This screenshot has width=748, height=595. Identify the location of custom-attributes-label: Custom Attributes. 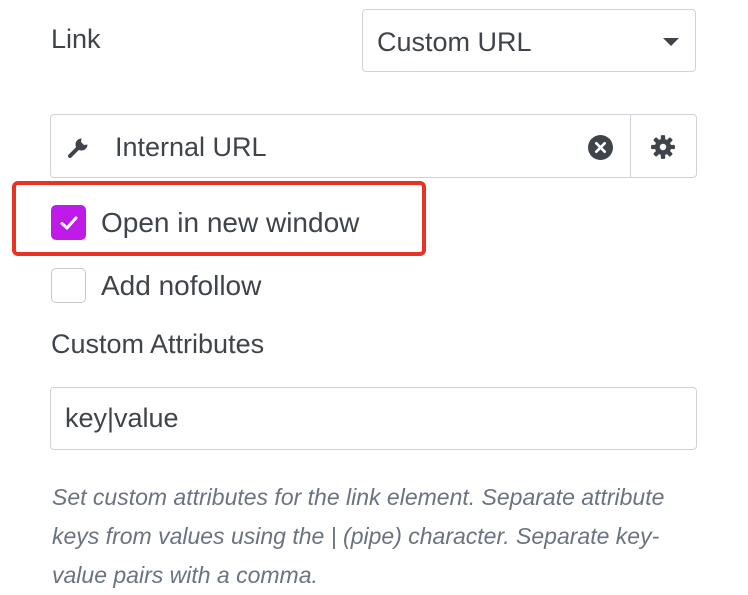
(158, 344).